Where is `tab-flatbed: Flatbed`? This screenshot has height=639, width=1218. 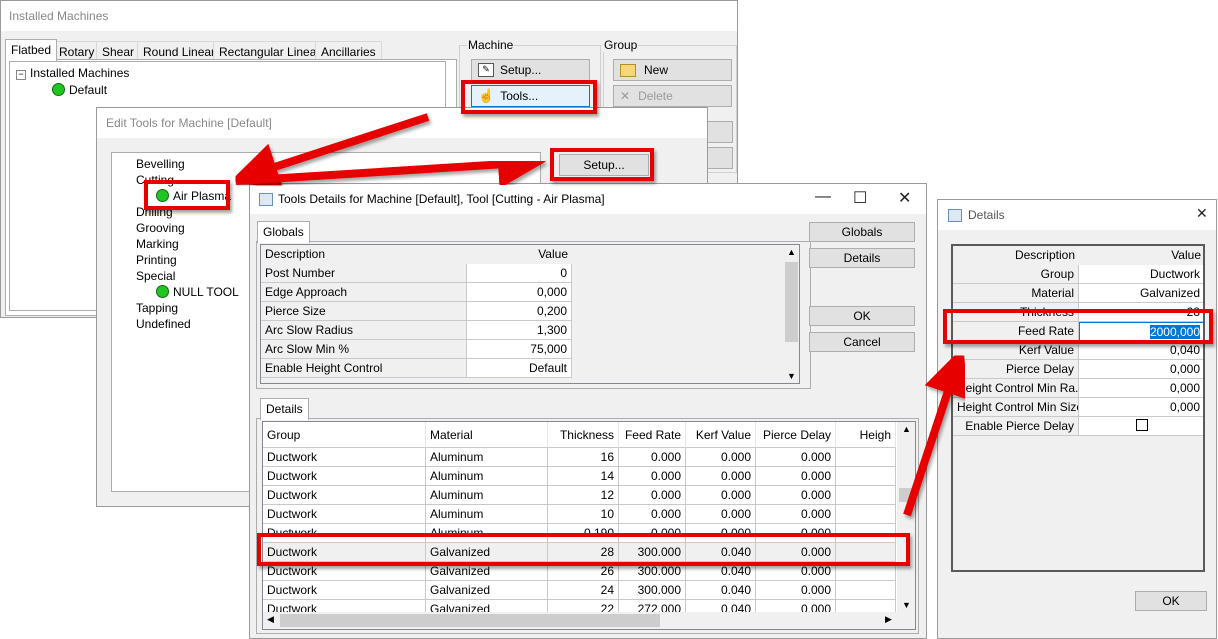 tab-flatbed: Flatbed is located at coordinates (31, 50).